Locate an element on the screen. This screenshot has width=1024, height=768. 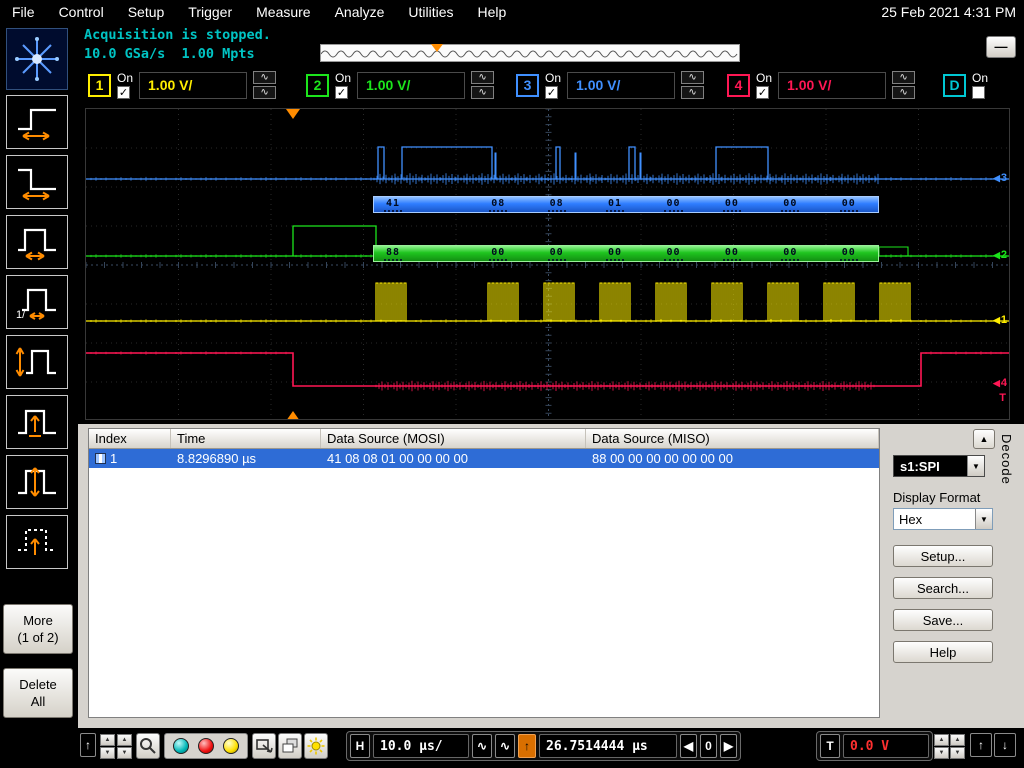
trigger-level-marker: T is located at coordinates (1002, 398).